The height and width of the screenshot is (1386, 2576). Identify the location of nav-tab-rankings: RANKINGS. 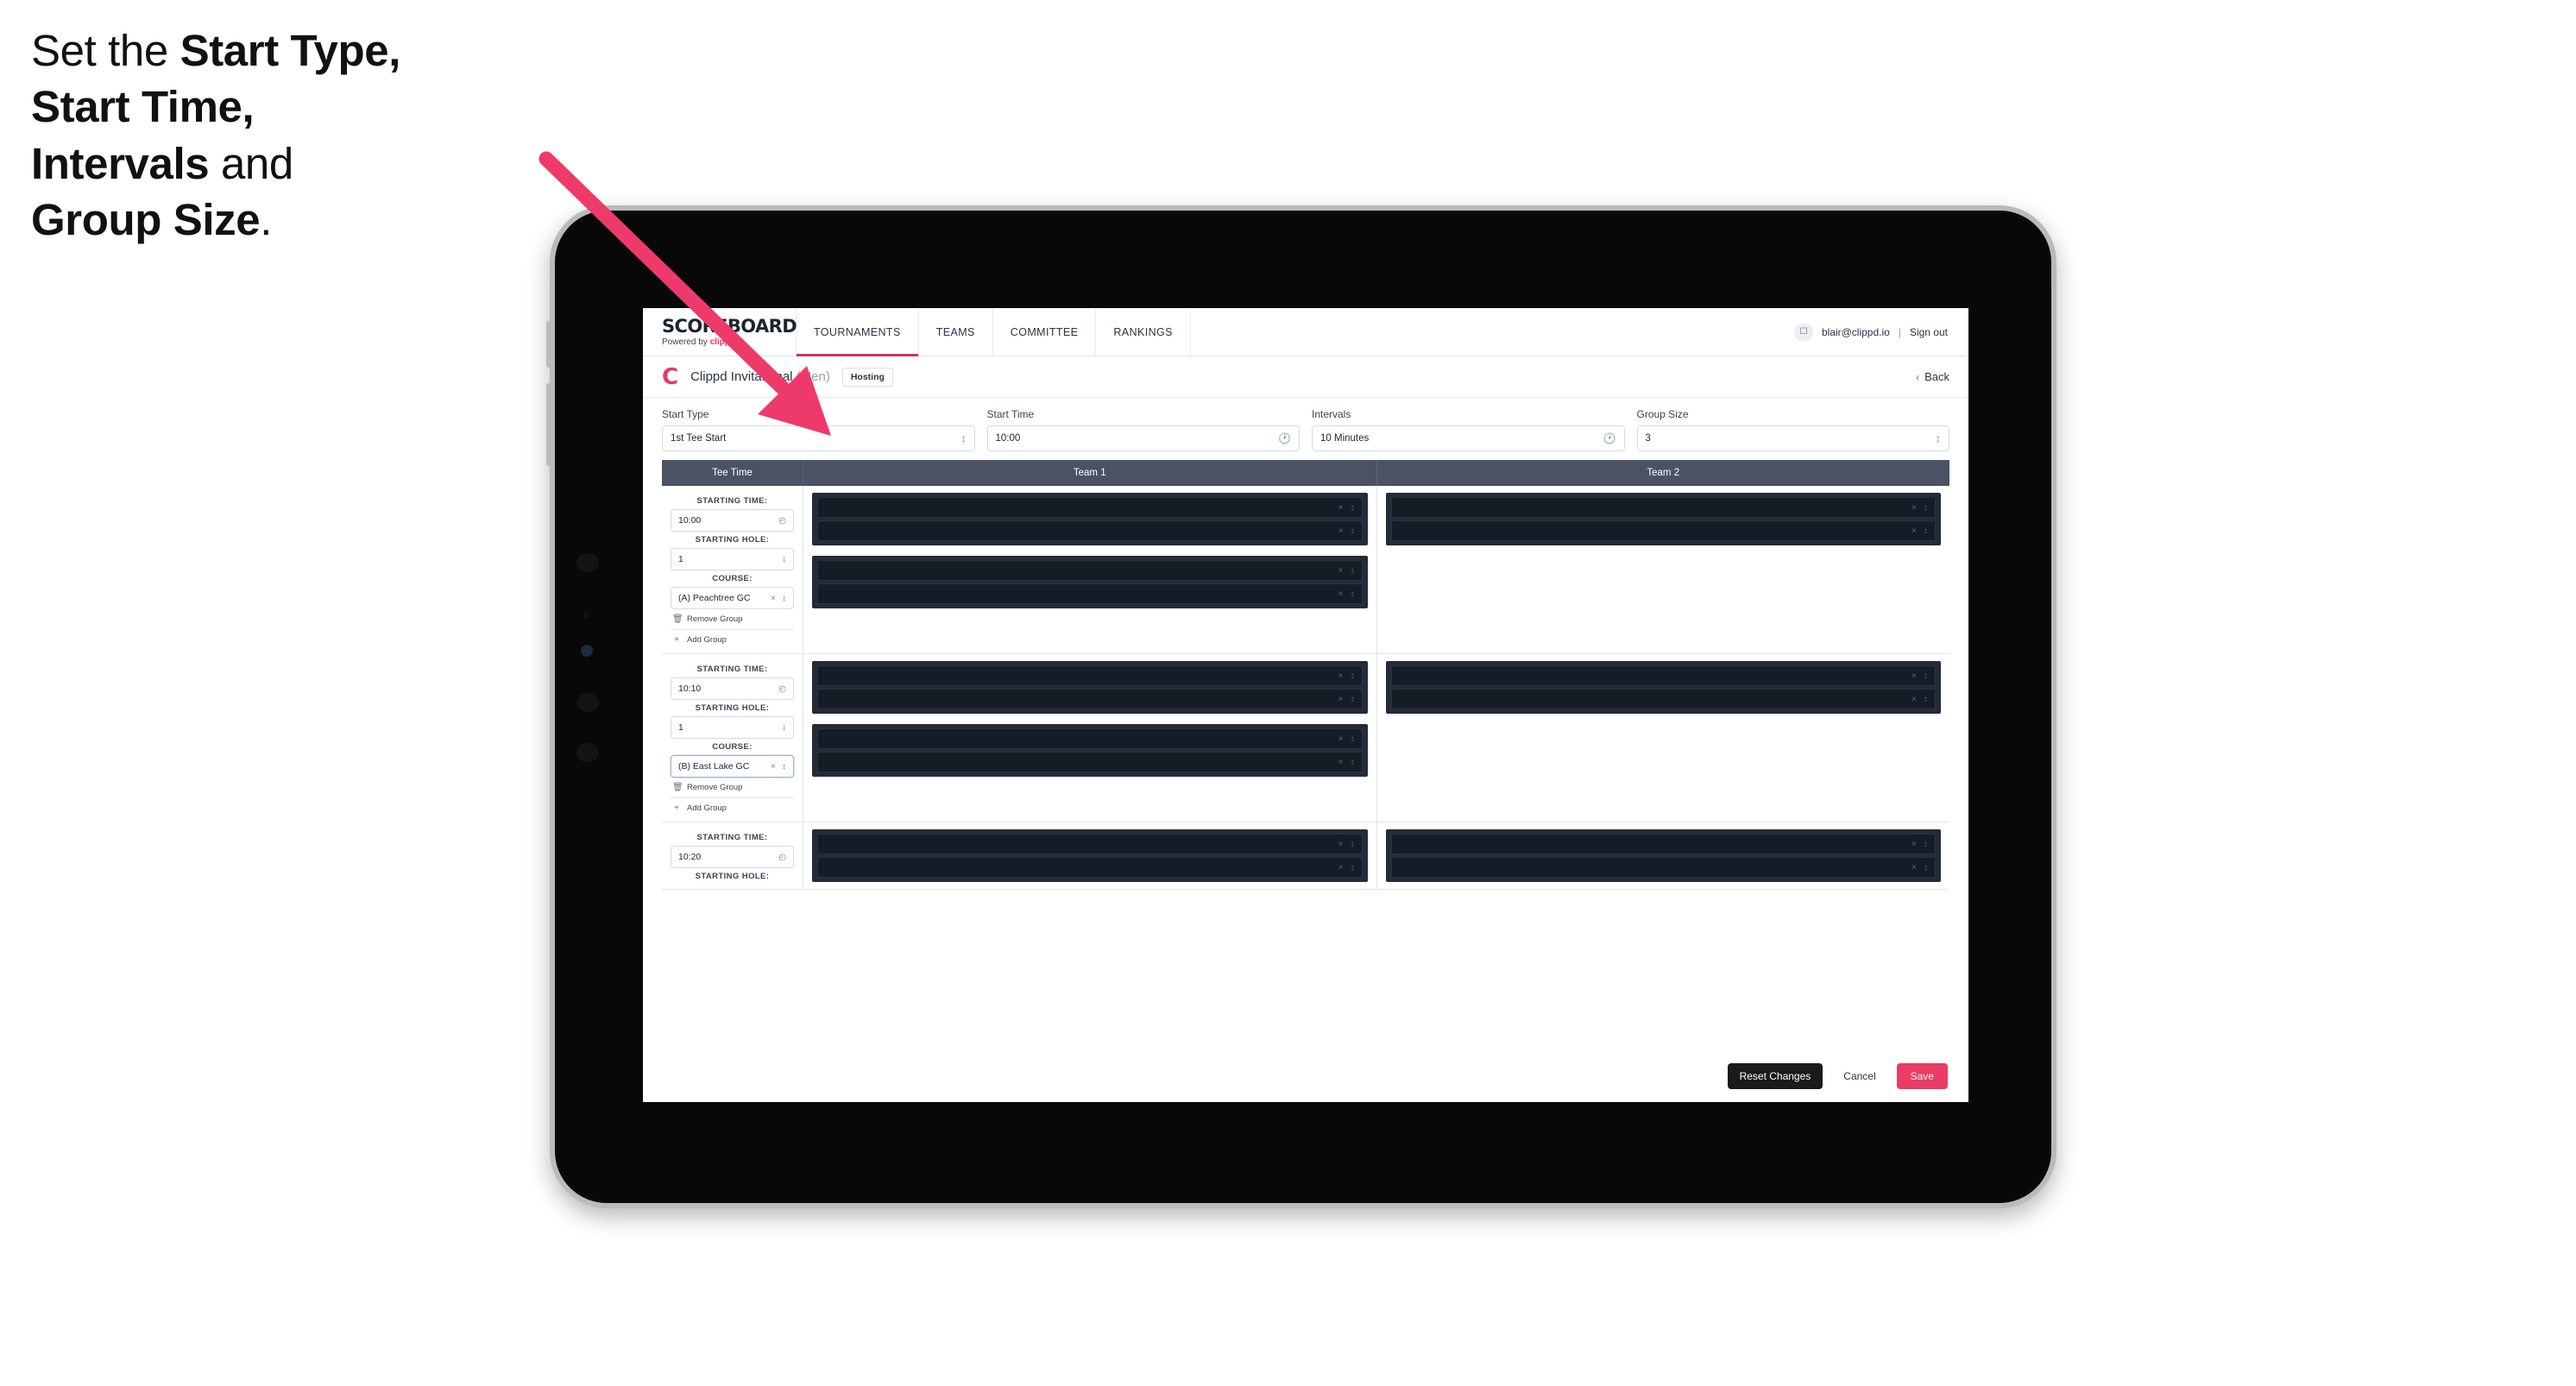
(1143, 332).